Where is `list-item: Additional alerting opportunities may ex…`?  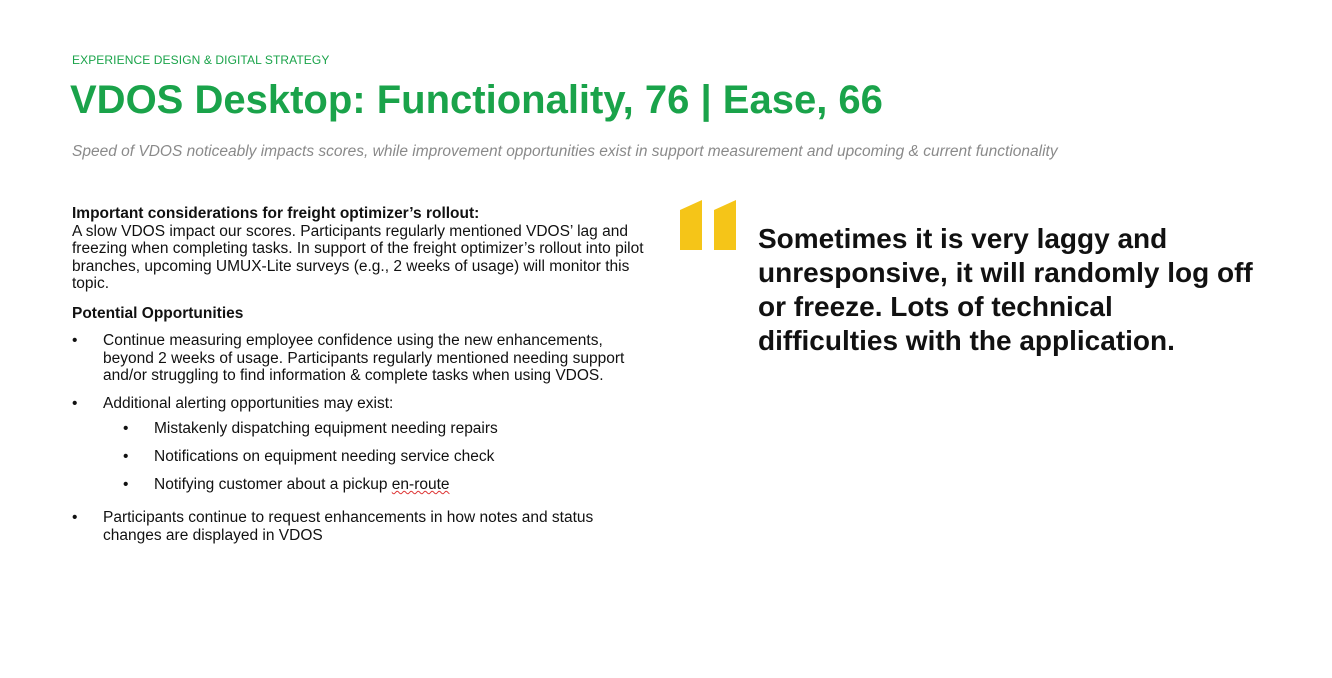
list-item: Additional alerting opportunities may ex… is located at coordinates (359, 447).